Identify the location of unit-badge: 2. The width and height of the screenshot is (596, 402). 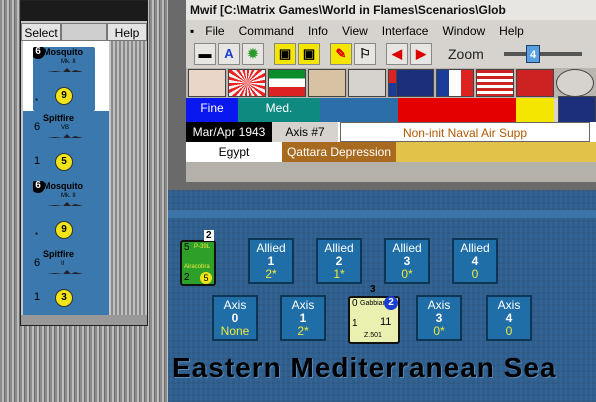
(391, 303).